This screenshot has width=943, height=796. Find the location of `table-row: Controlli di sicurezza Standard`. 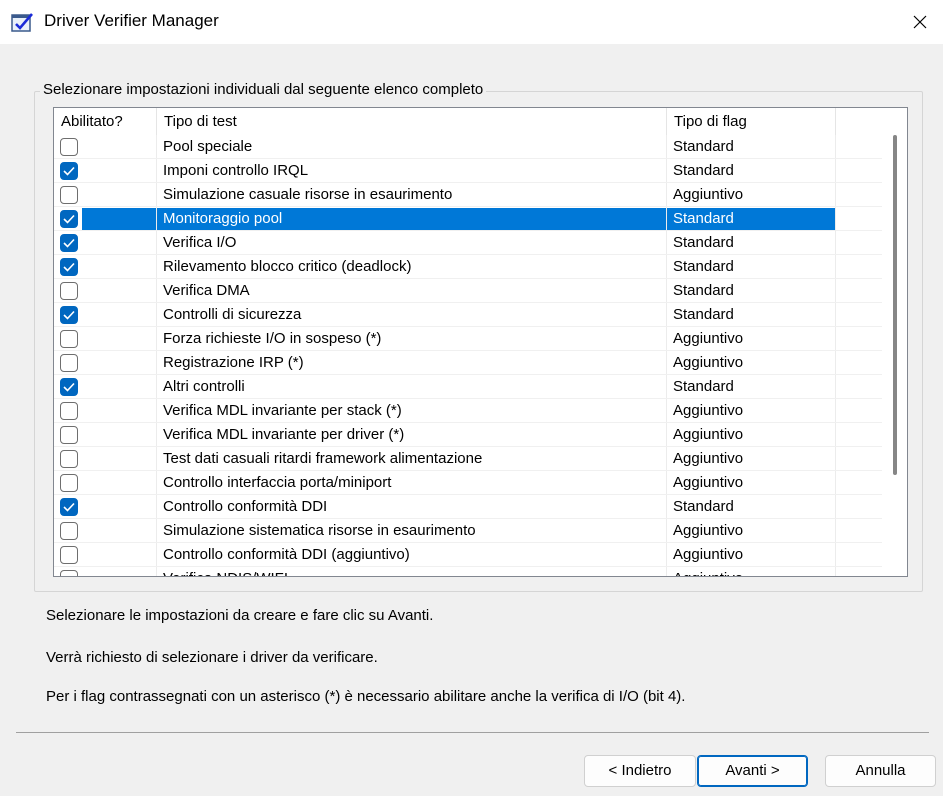

table-row: Controlli di sicurezza Standard is located at coordinates (468, 315).